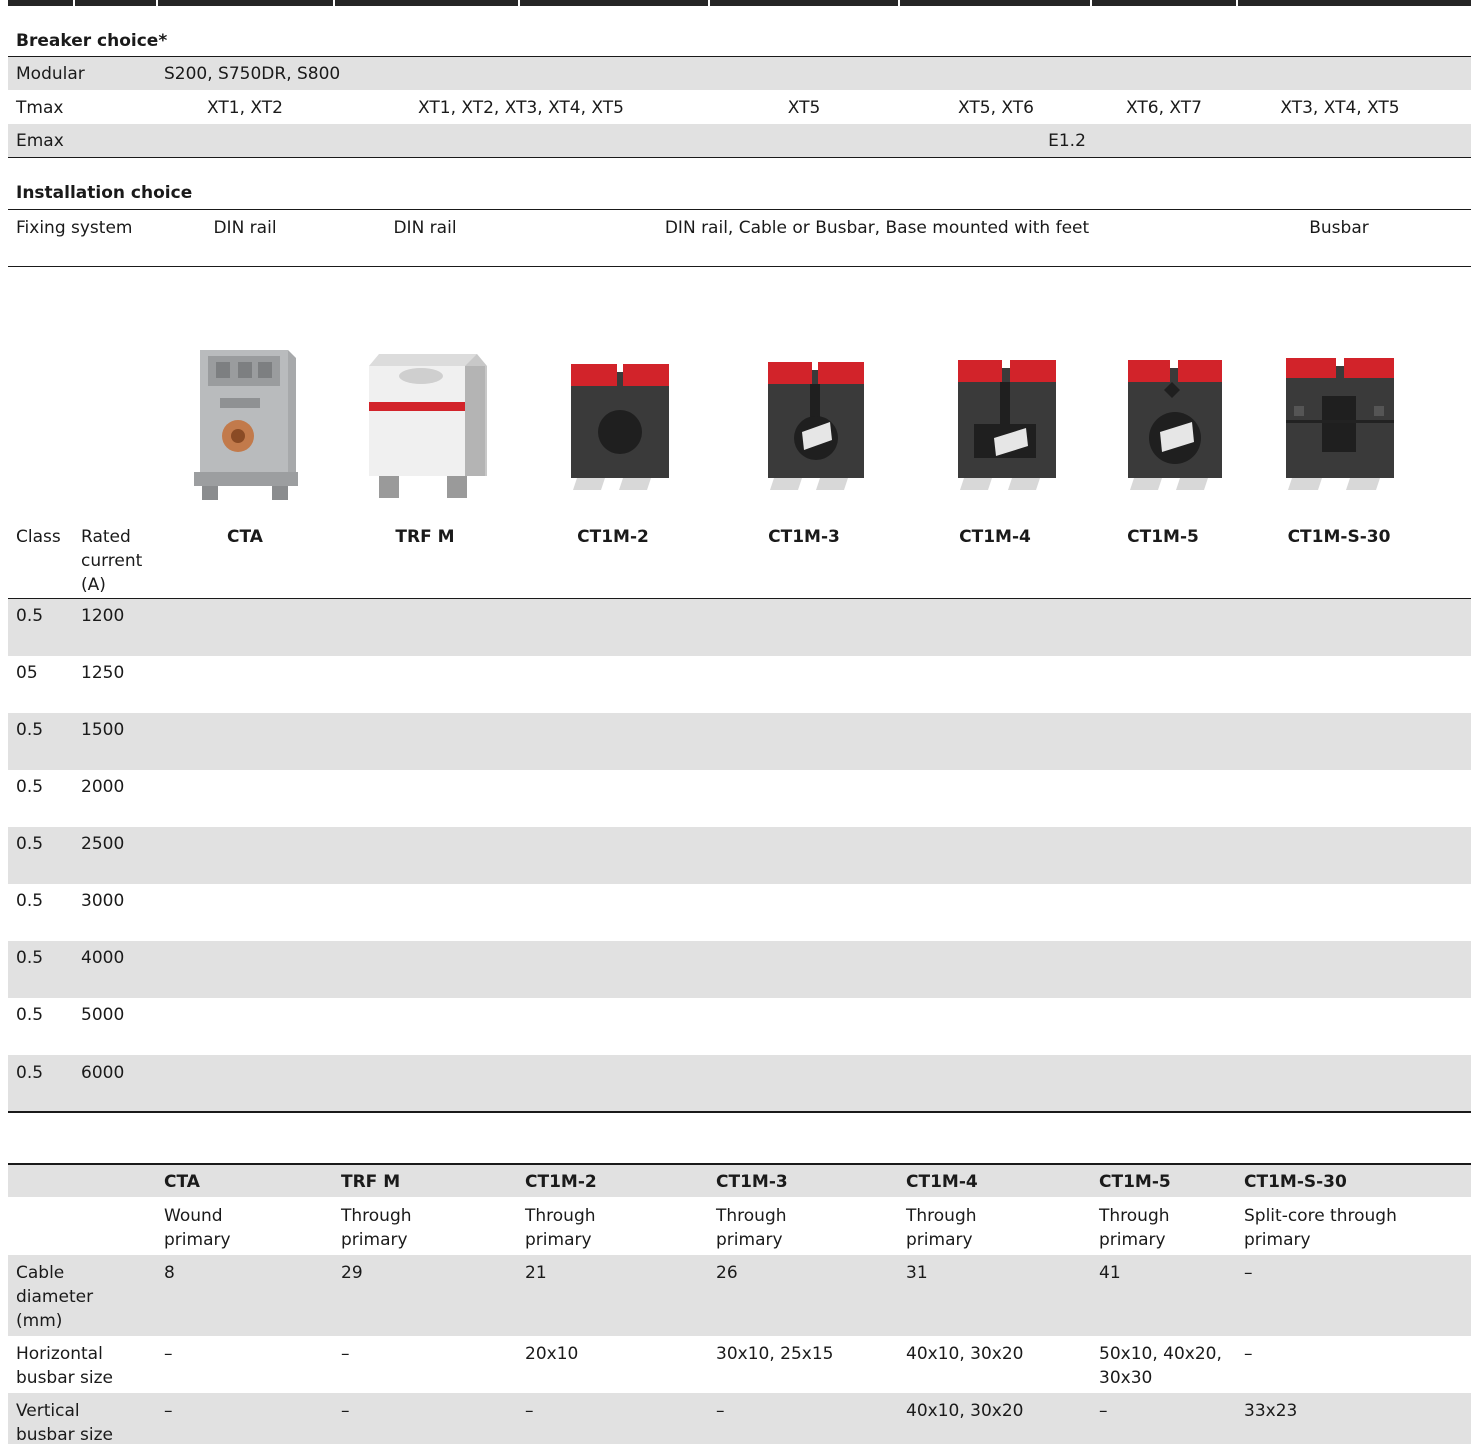 This screenshot has height=1447, width=1471. I want to click on rated-row: 05 1250, so click(739, 684).